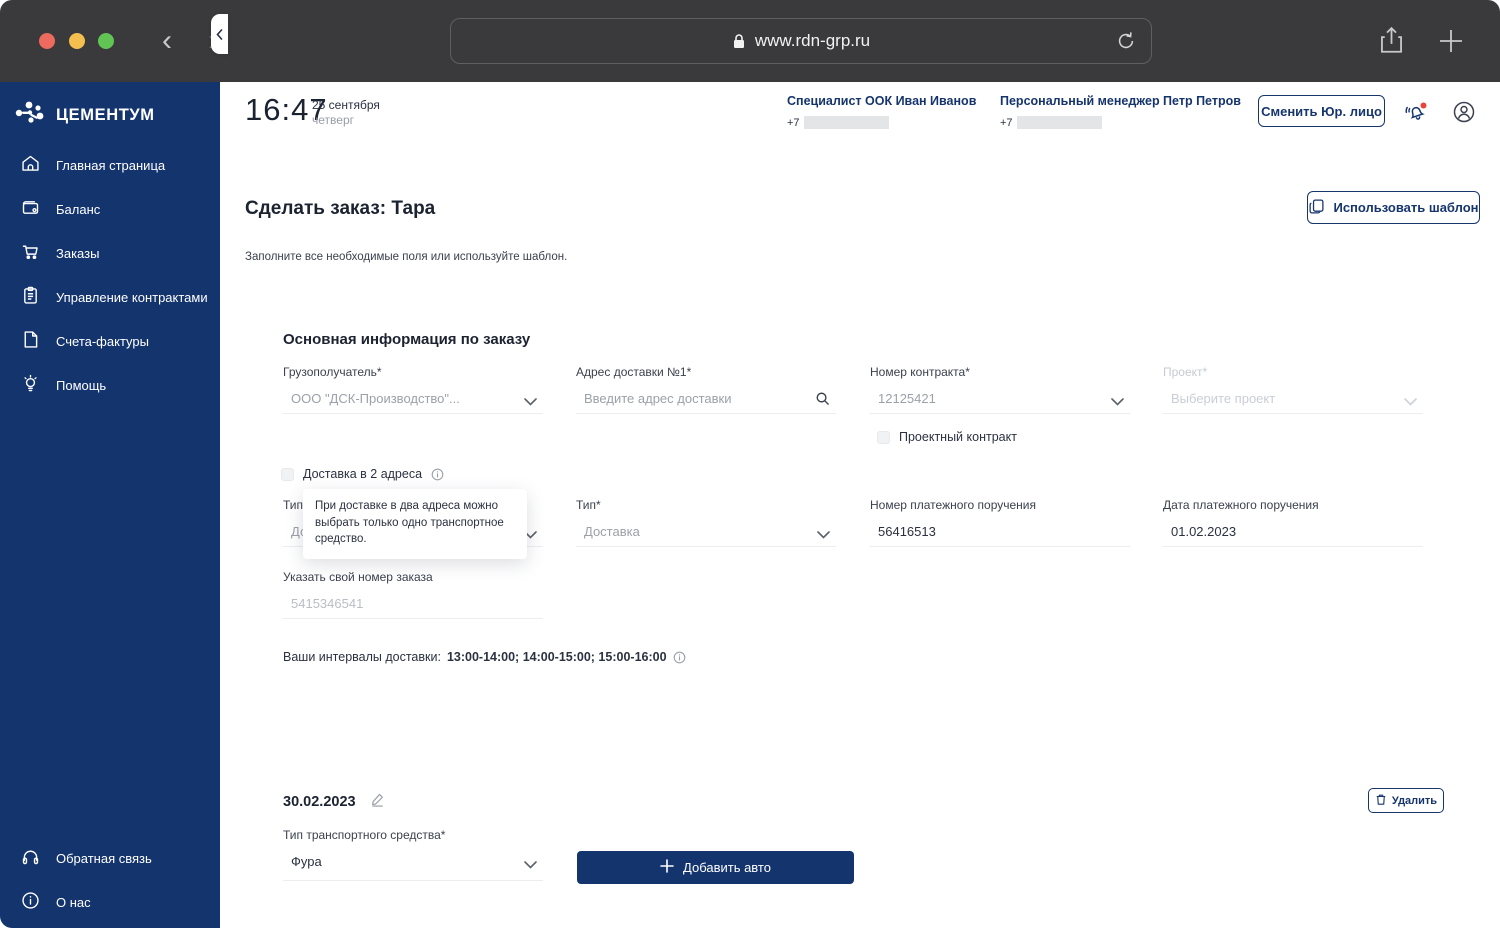 Image resolution: width=1500 pixels, height=928 pixels. What do you see at coordinates (1126, 43) in the screenshot?
I see `reload-icon` at bounding box center [1126, 43].